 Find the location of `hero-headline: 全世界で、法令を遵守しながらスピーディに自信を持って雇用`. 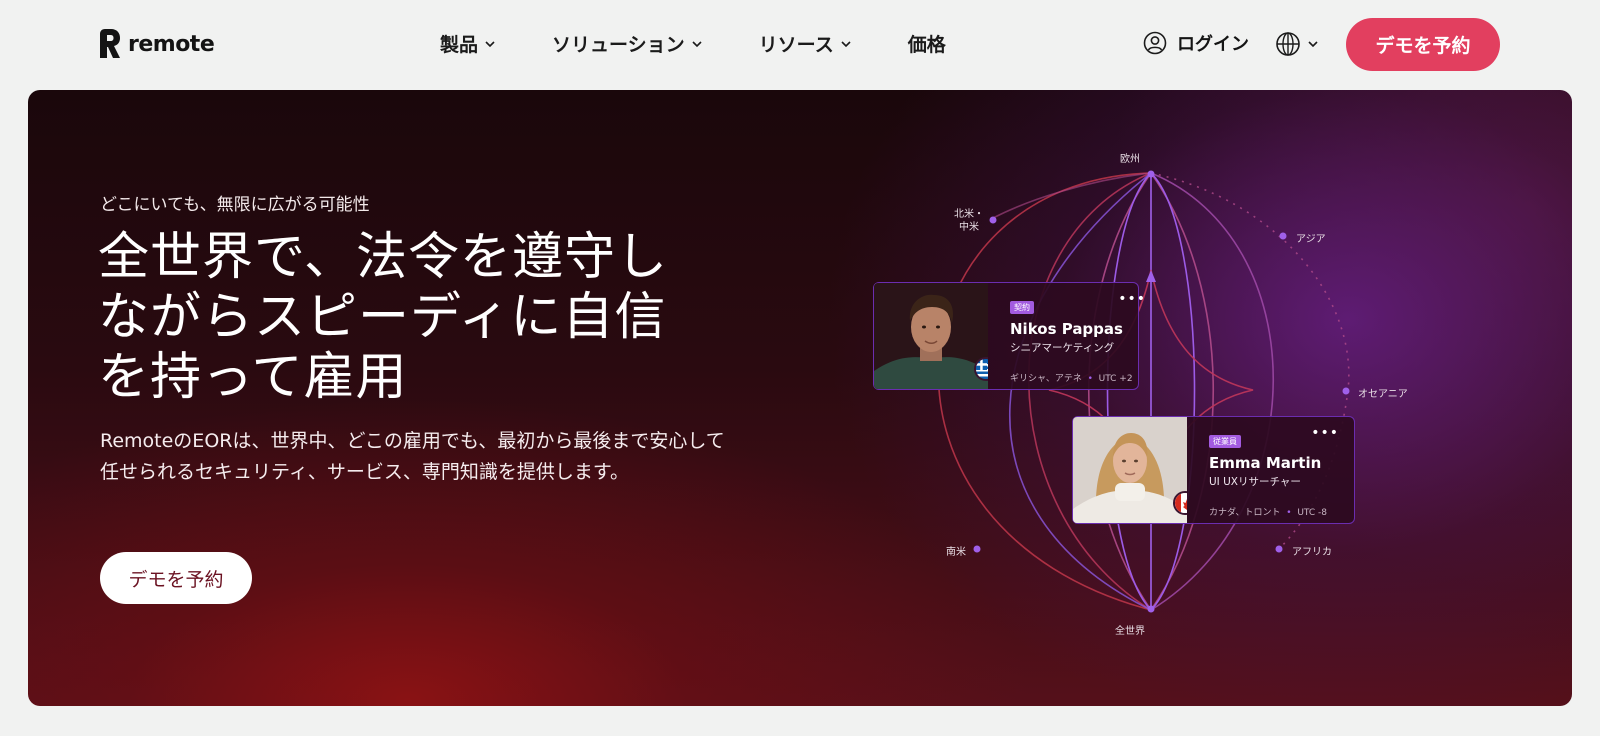

hero-headline: 全世界で、法令を遵守しながらスピーディに自信を持って雇用 is located at coordinates (383, 317).